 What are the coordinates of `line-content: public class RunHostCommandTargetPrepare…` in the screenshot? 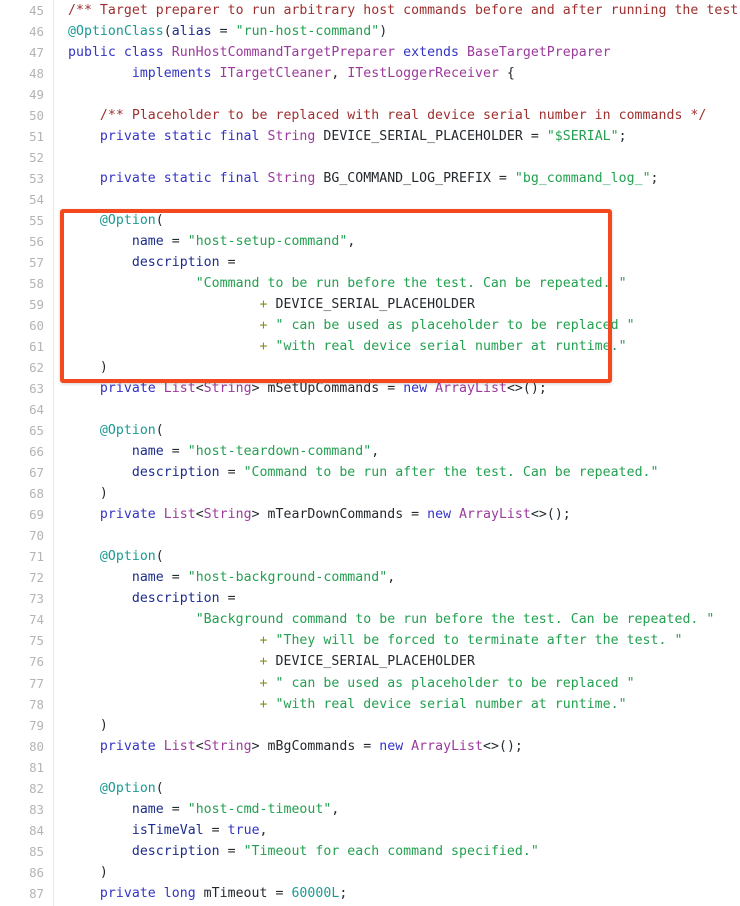 It's located at (396, 52).